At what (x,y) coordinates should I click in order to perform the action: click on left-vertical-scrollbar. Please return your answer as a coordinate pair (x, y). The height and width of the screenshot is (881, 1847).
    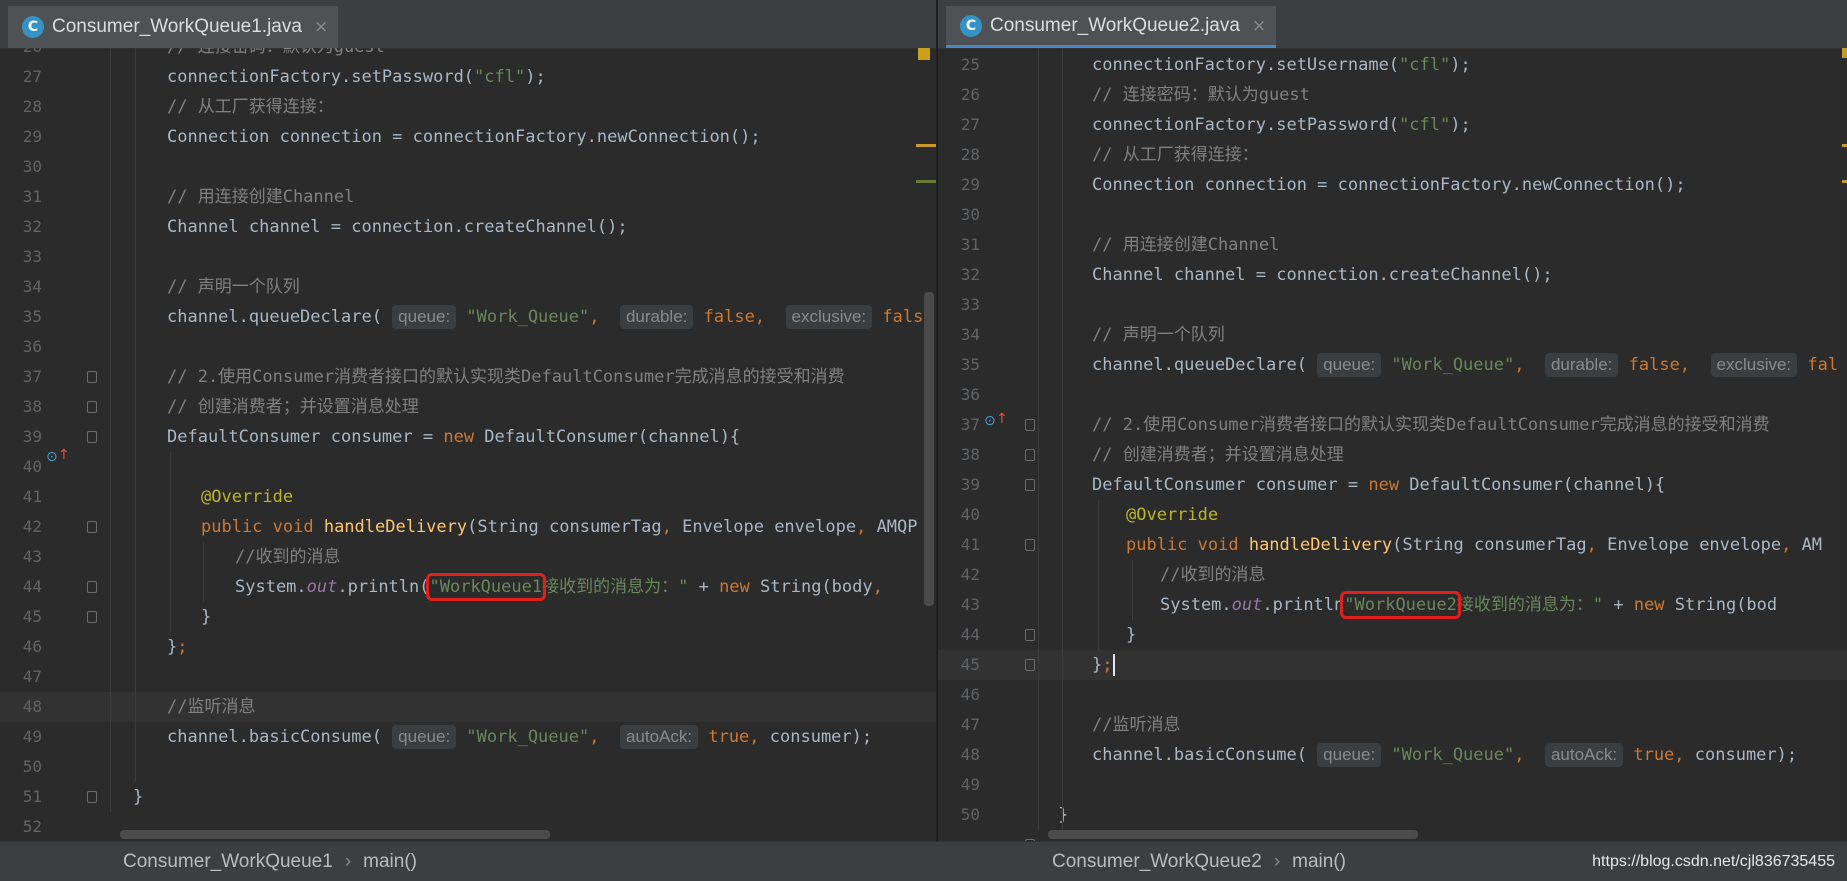
    Looking at the image, I should click on (929, 449).